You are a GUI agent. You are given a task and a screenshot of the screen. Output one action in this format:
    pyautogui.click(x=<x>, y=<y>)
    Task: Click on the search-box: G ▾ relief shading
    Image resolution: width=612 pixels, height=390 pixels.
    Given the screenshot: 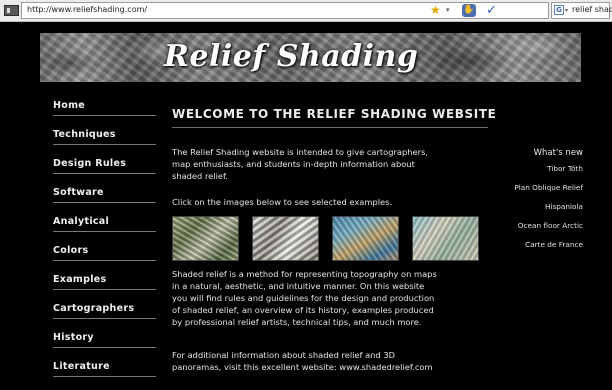 What is the action you would take?
    pyautogui.click(x=581, y=10)
    